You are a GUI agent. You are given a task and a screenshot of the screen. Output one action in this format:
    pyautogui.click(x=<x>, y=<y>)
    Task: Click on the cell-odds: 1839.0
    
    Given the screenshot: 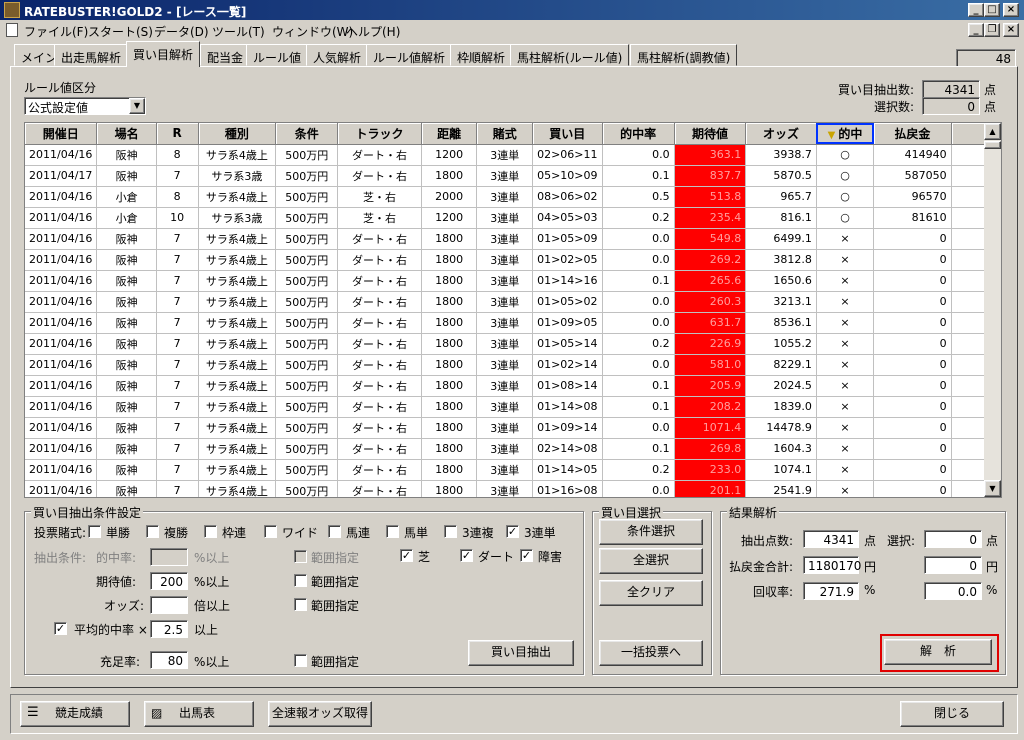 What is the action you would take?
    pyautogui.click(x=781, y=407)
    